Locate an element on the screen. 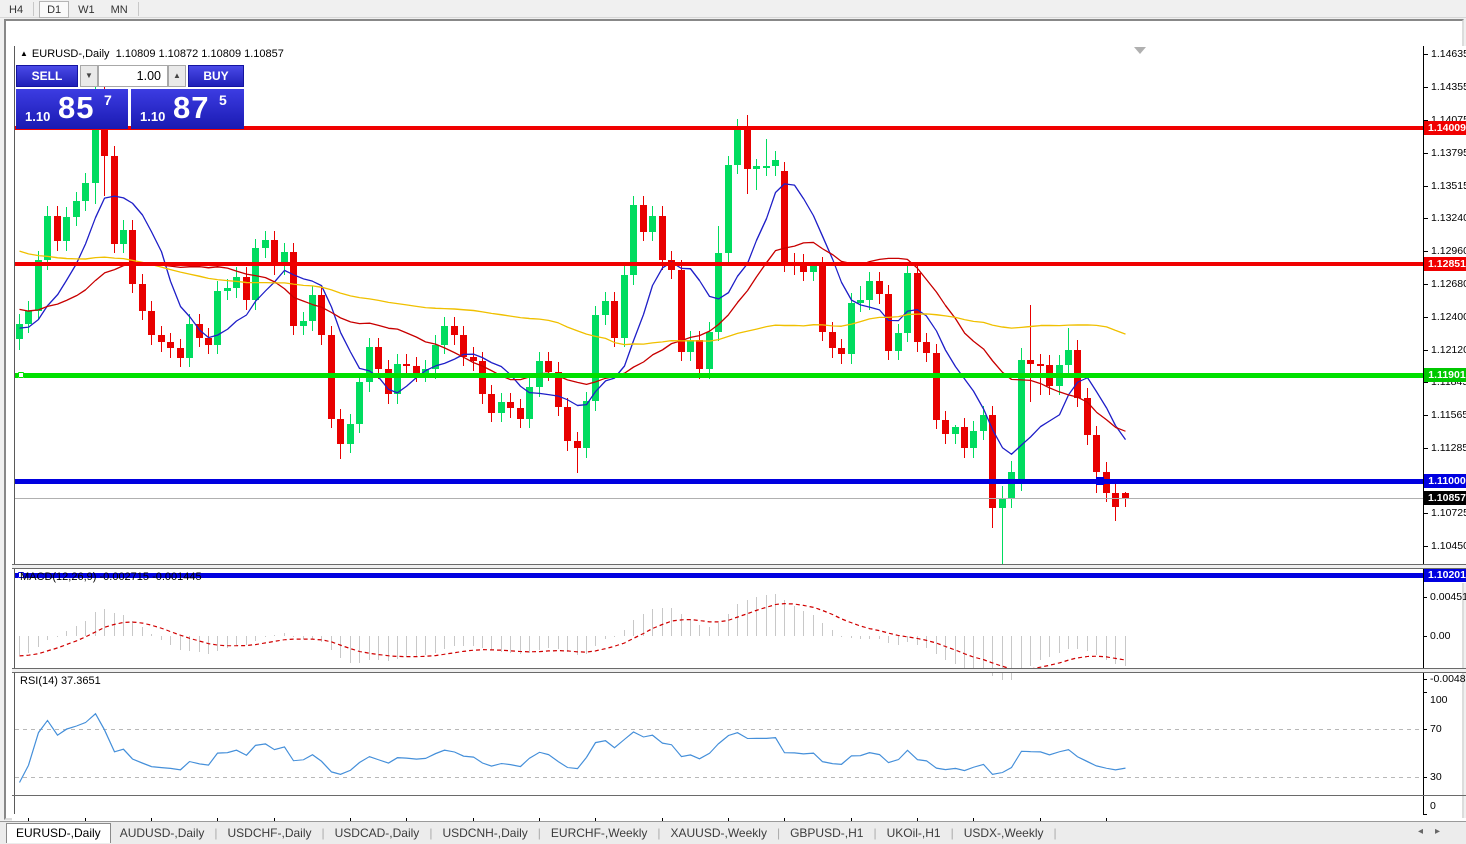  price-tick-label: 1.10725 is located at coordinates (1448, 513).